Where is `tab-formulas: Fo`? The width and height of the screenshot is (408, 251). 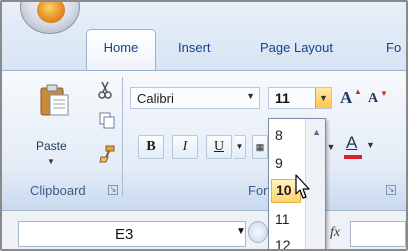 tab-formulas: Fo is located at coordinates (393, 47).